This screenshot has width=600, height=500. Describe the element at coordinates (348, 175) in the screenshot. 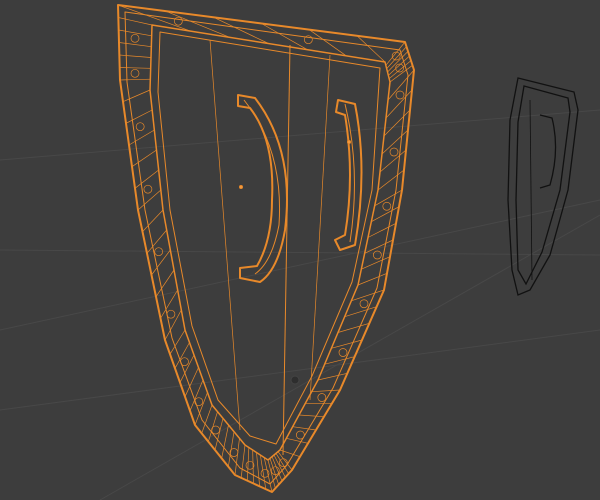

I see `right-handle` at that location.